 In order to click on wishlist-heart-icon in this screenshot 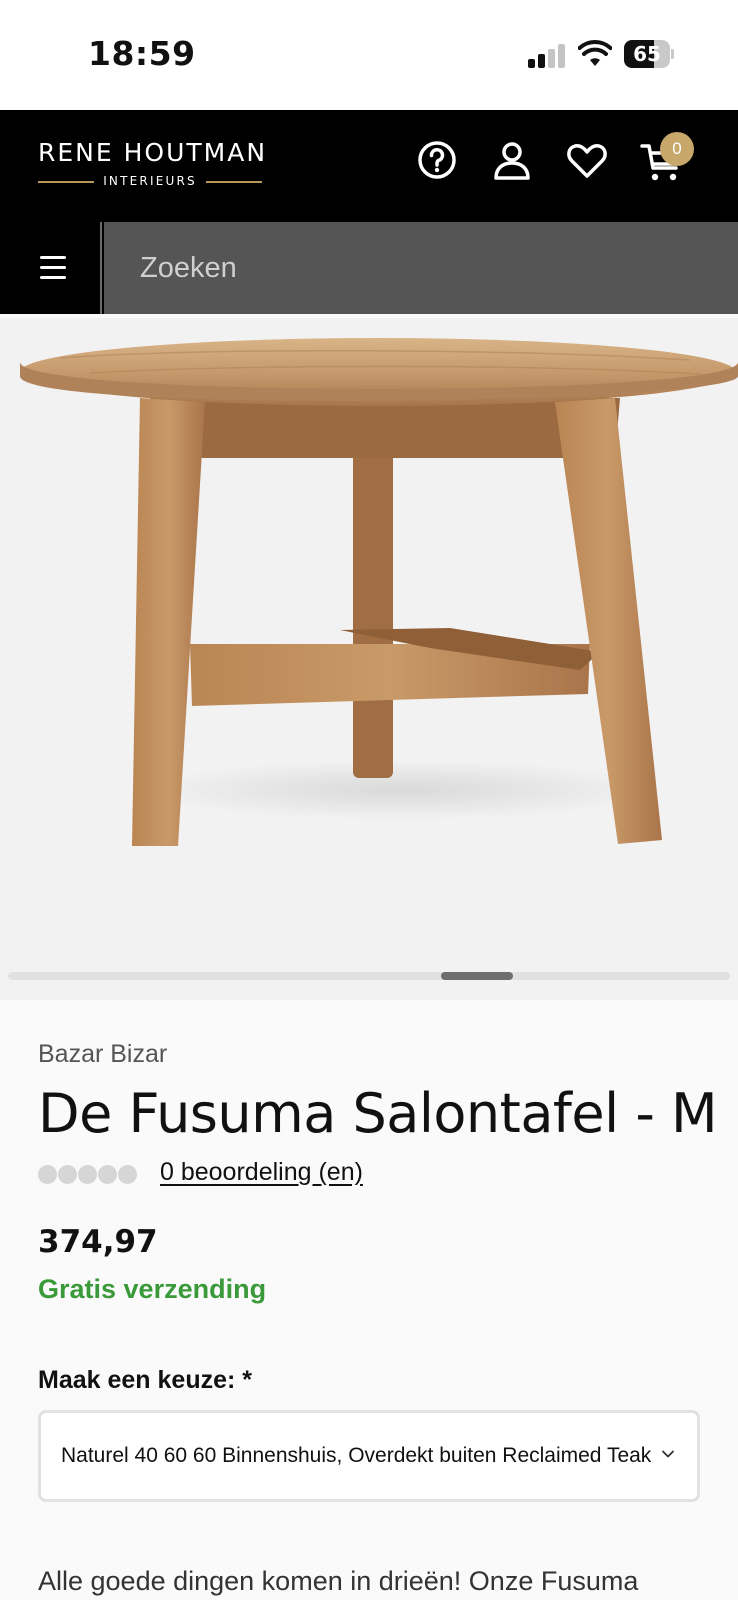, I will do `click(587, 160)`.